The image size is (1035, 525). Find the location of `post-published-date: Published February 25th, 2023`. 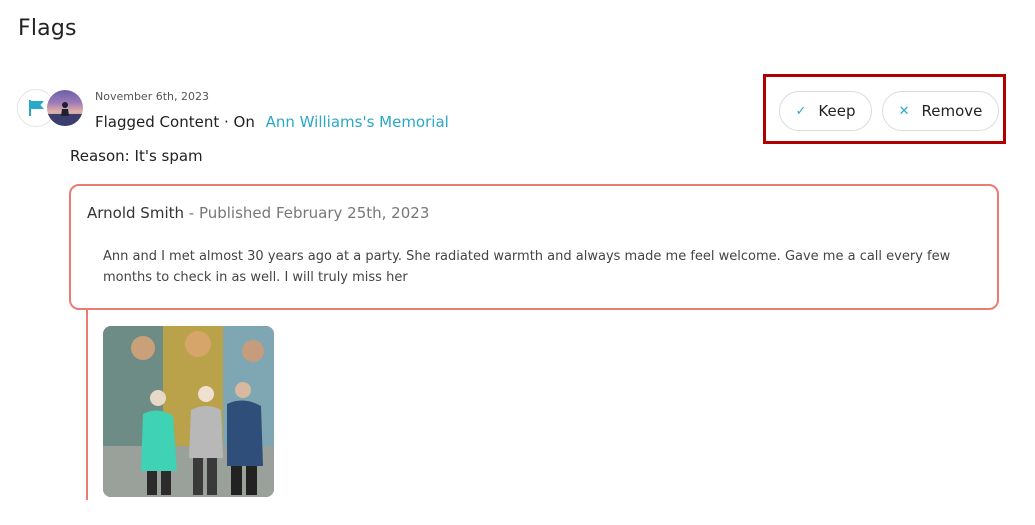

post-published-date: Published February 25th, 2023 is located at coordinates (314, 213).